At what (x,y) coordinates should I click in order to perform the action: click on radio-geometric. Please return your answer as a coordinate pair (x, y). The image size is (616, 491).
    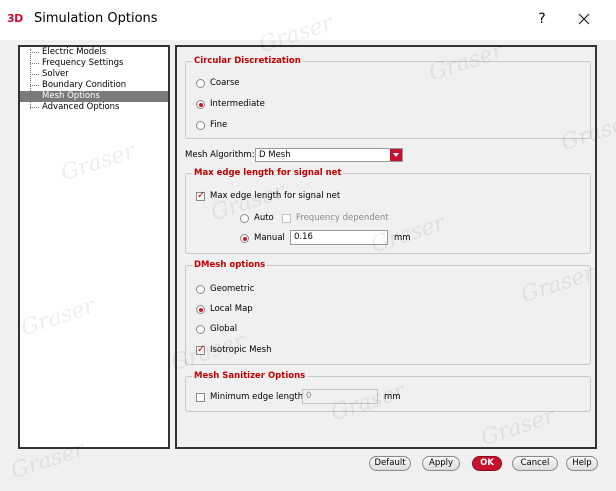
    Looking at the image, I should click on (200, 289).